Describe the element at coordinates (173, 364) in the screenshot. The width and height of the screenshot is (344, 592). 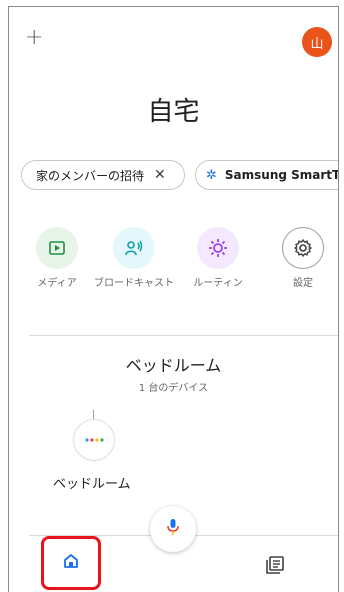
I see `room-name: ベッドルーム` at that location.